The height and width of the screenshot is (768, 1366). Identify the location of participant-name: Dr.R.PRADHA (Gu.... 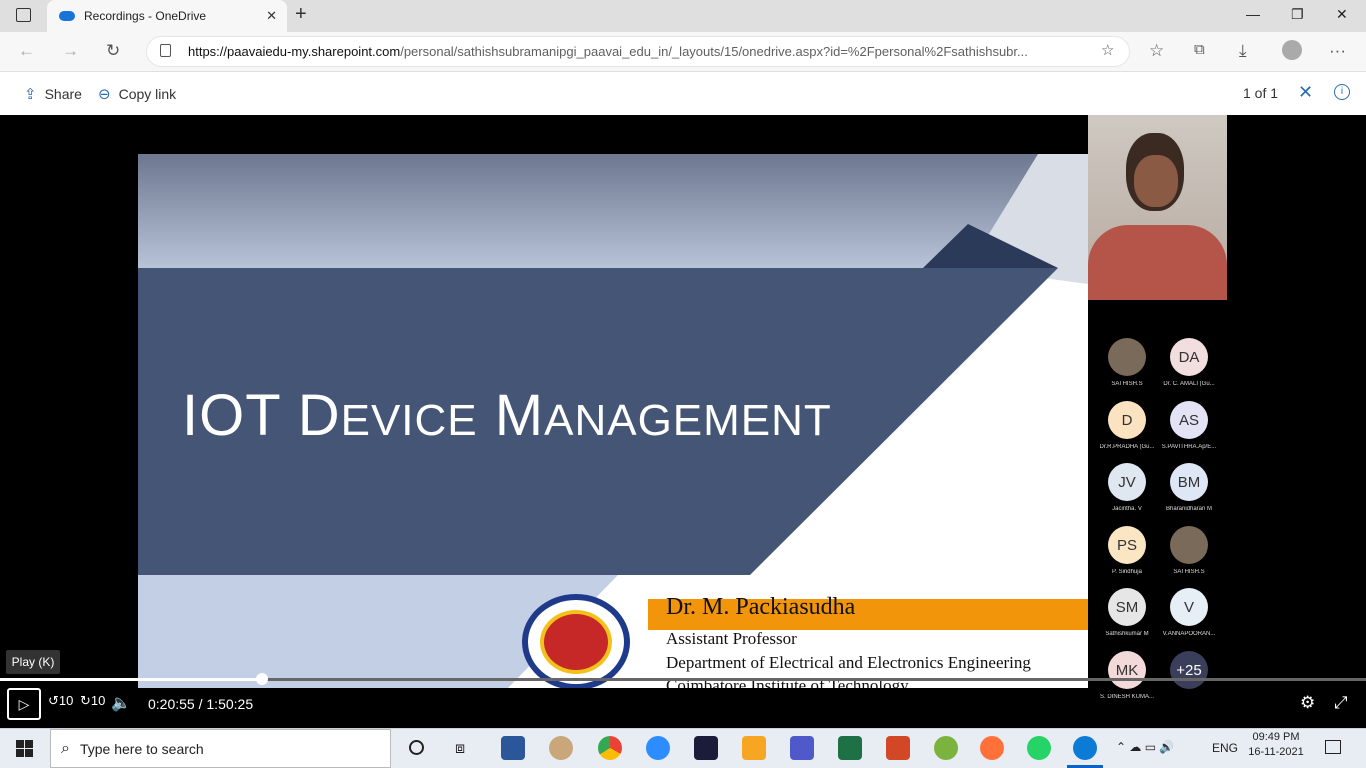
(1127, 447).